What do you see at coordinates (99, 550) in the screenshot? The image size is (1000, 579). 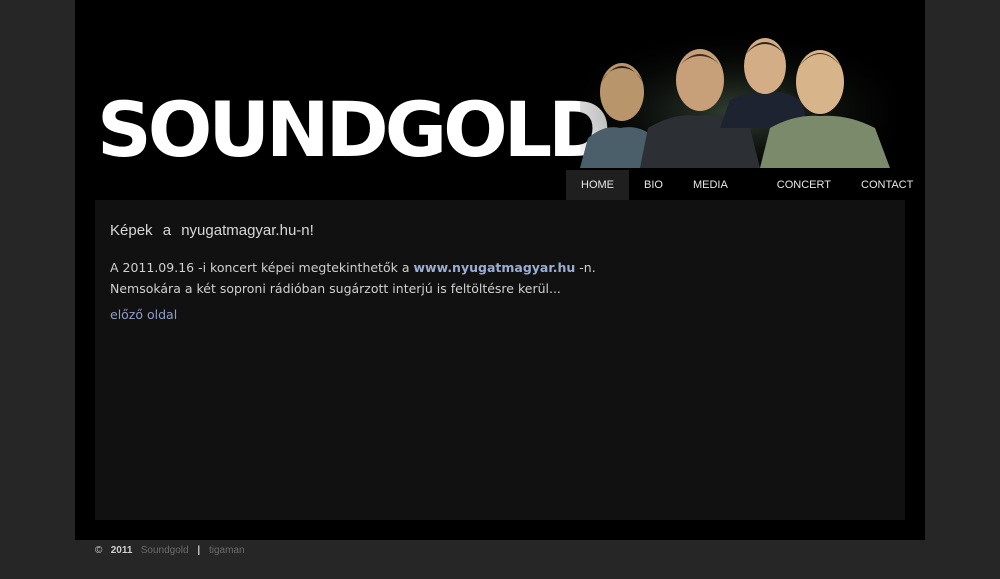 I see `copyright-symbol: ©` at bounding box center [99, 550].